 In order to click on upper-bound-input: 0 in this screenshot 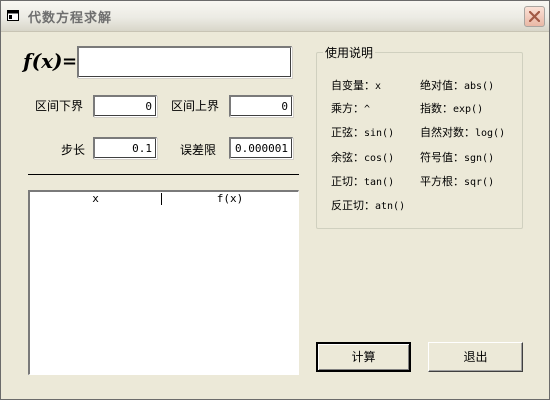, I will do `click(261, 106)`.